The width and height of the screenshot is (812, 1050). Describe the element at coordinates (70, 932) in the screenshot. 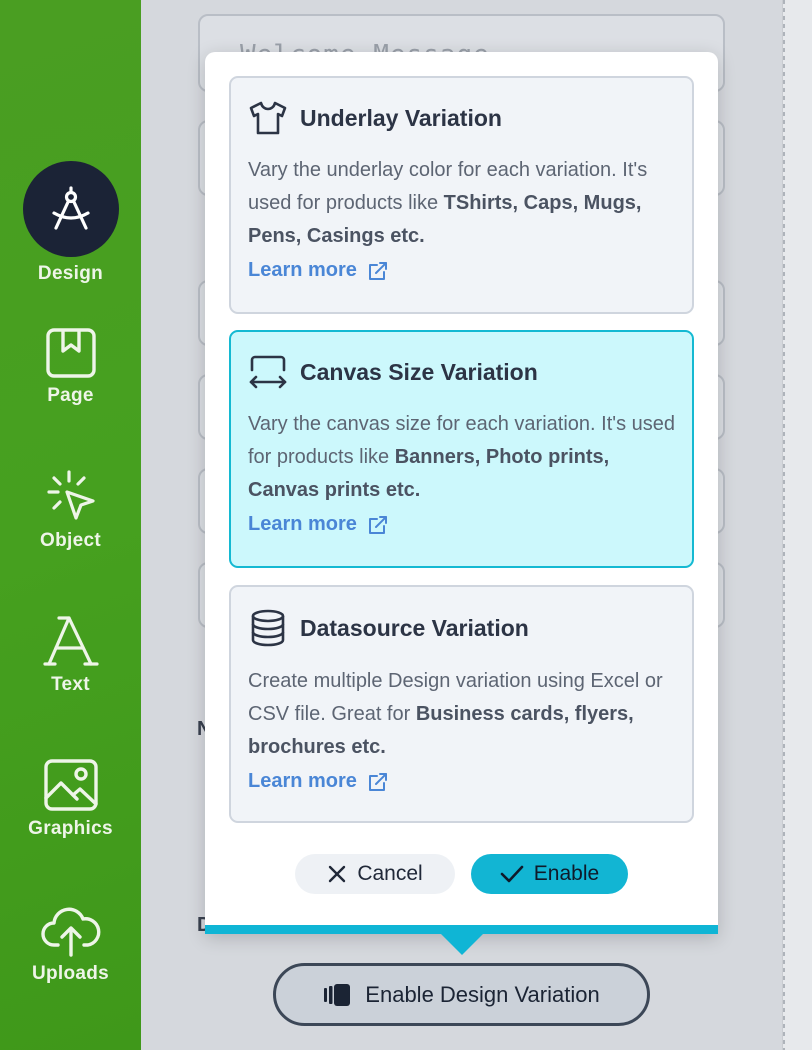

I see `cloud-upload-icon` at that location.